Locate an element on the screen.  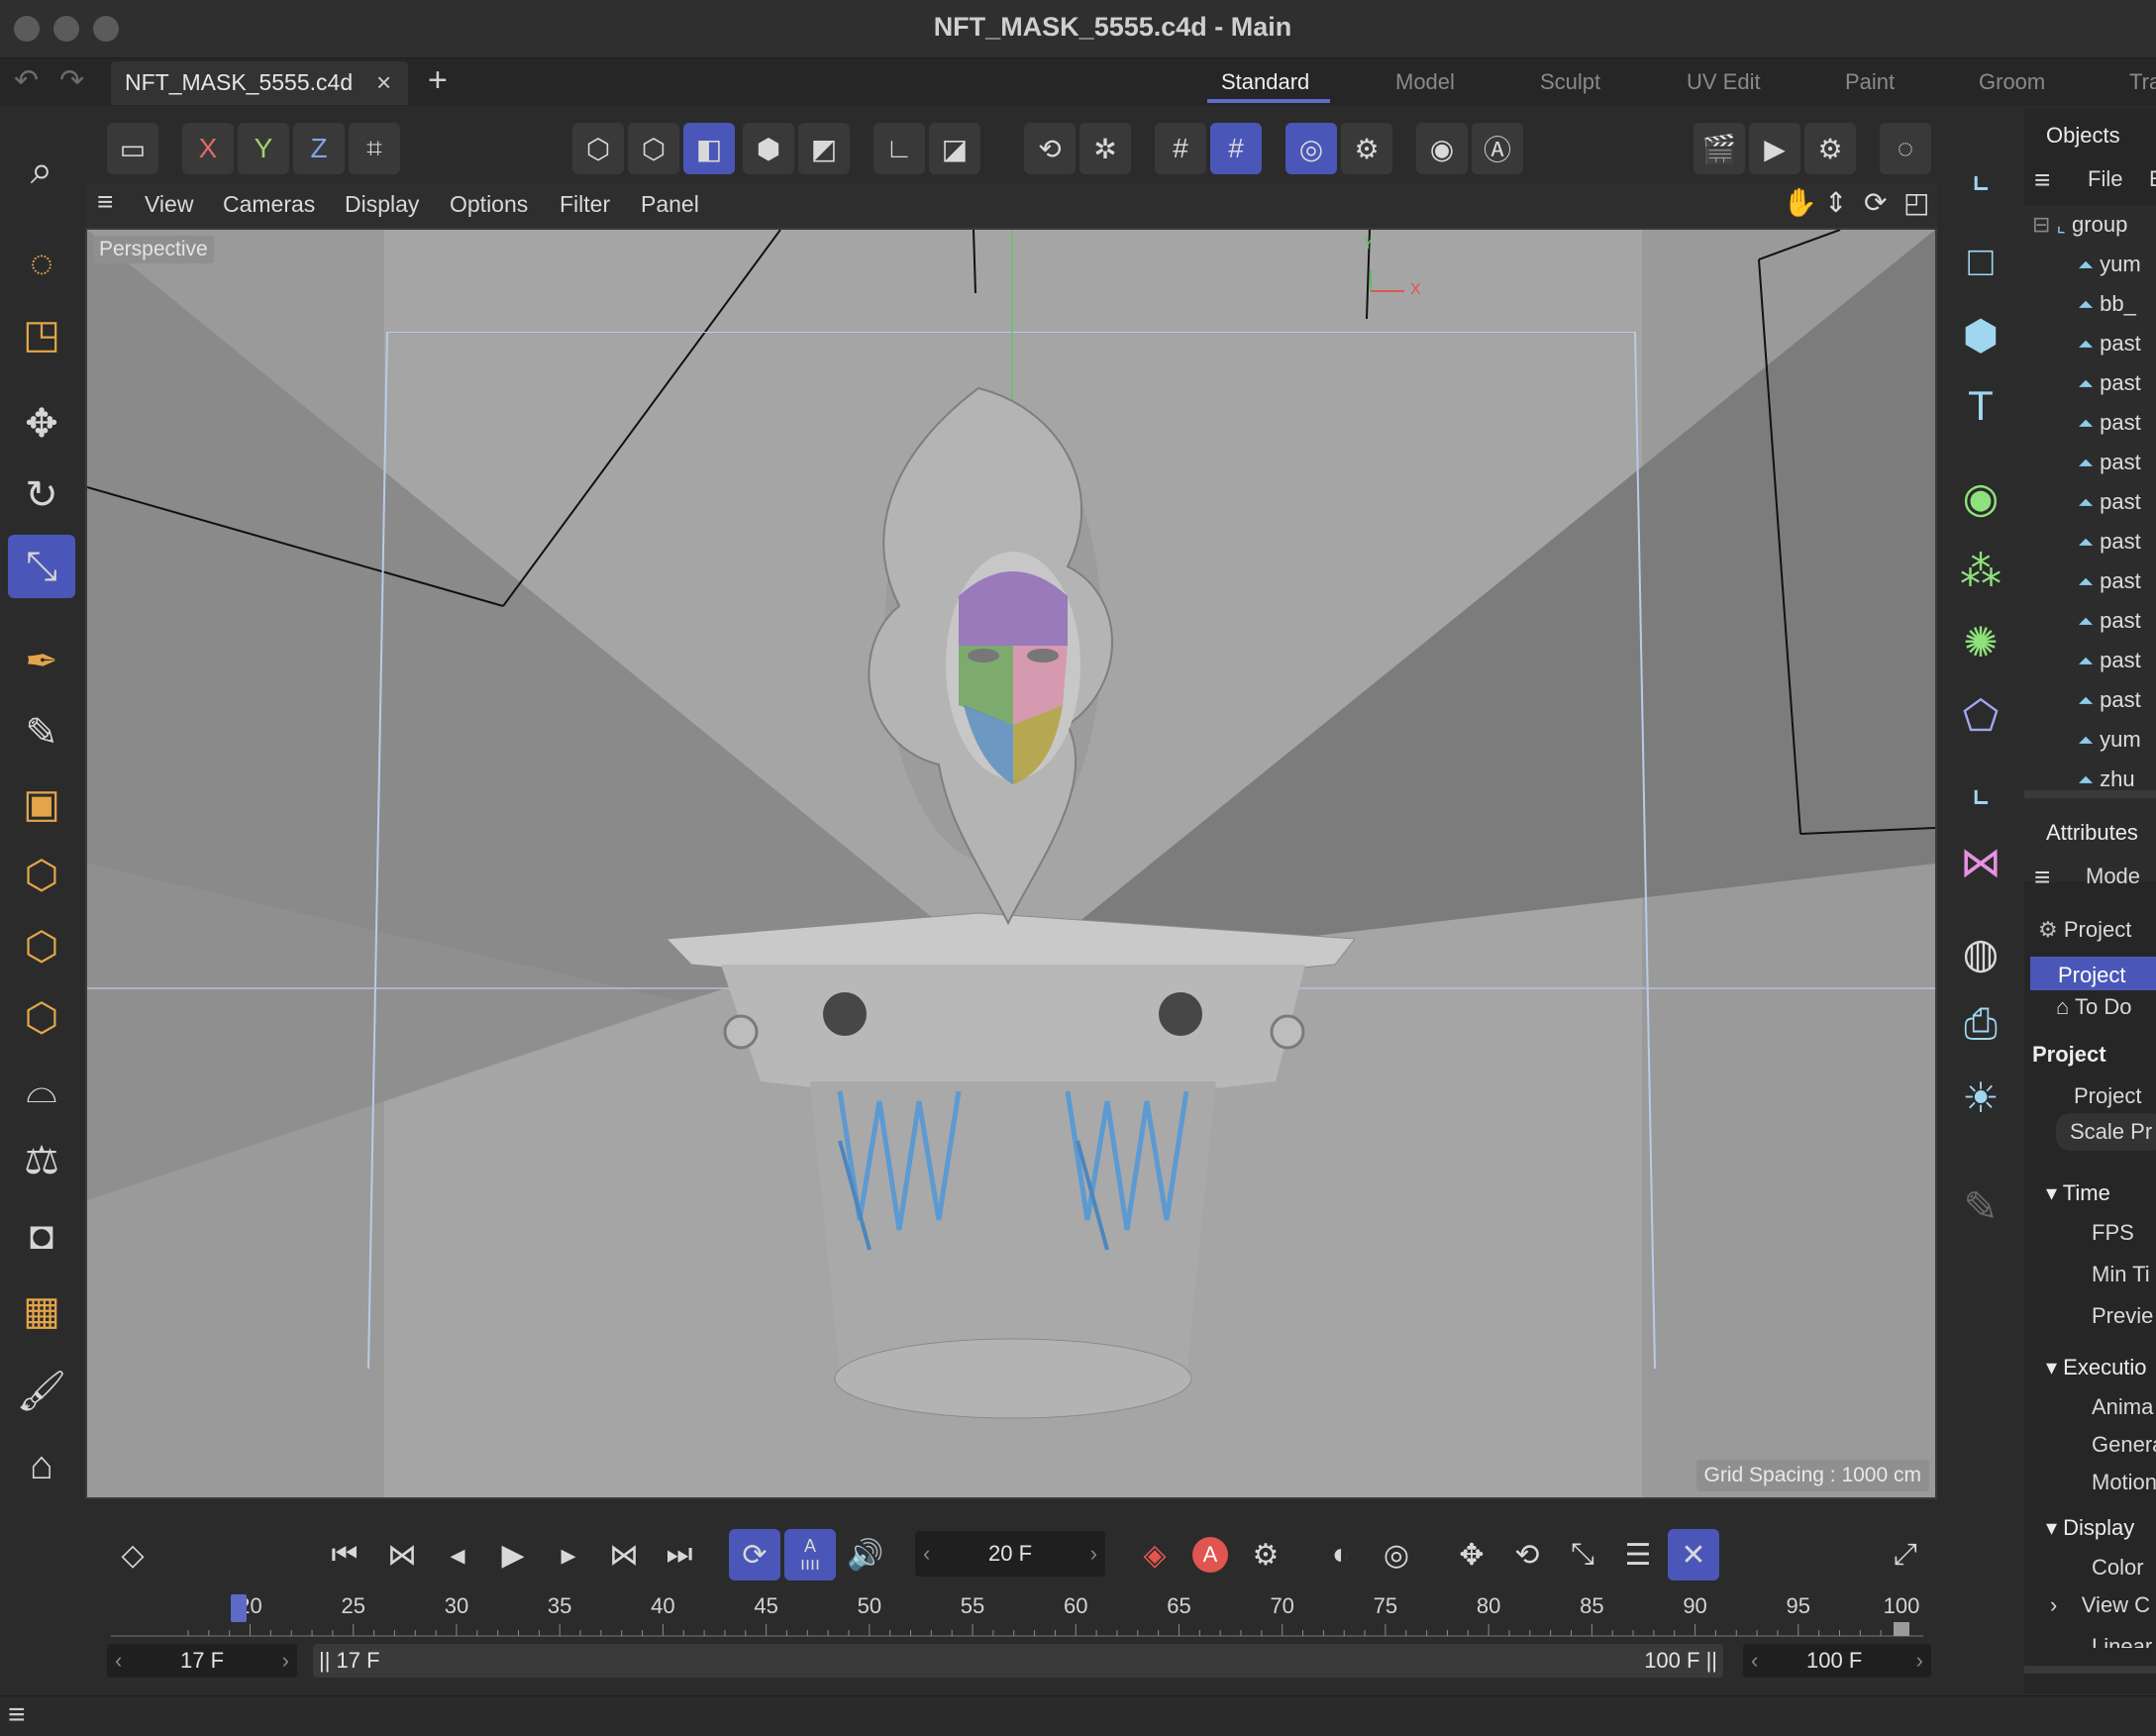
workplane-snap-icon: # is located at coordinates (1236, 148).